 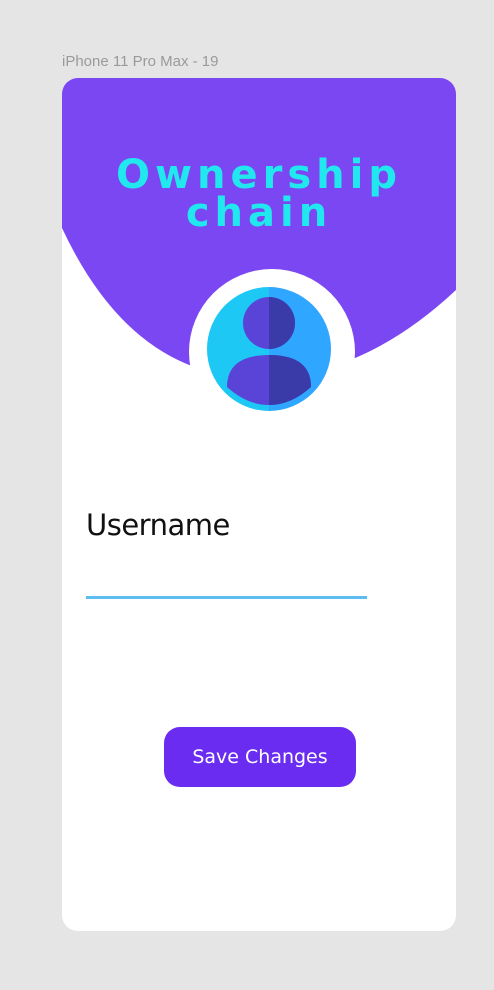 I want to click on app-title-line1: Ownership, so click(x=259, y=175).